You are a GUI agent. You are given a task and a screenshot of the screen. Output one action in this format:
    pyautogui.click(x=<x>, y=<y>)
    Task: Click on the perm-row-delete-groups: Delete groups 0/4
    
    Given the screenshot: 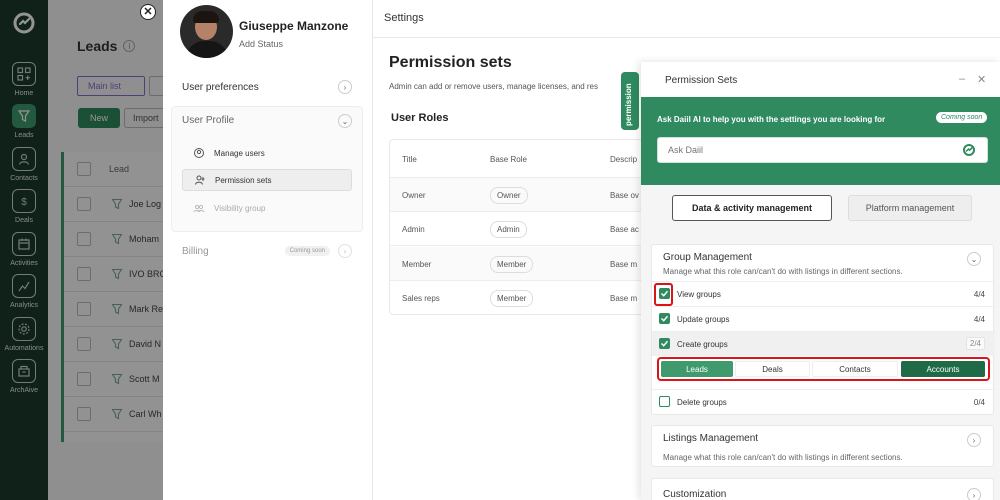 What is the action you would take?
    pyautogui.click(x=823, y=402)
    